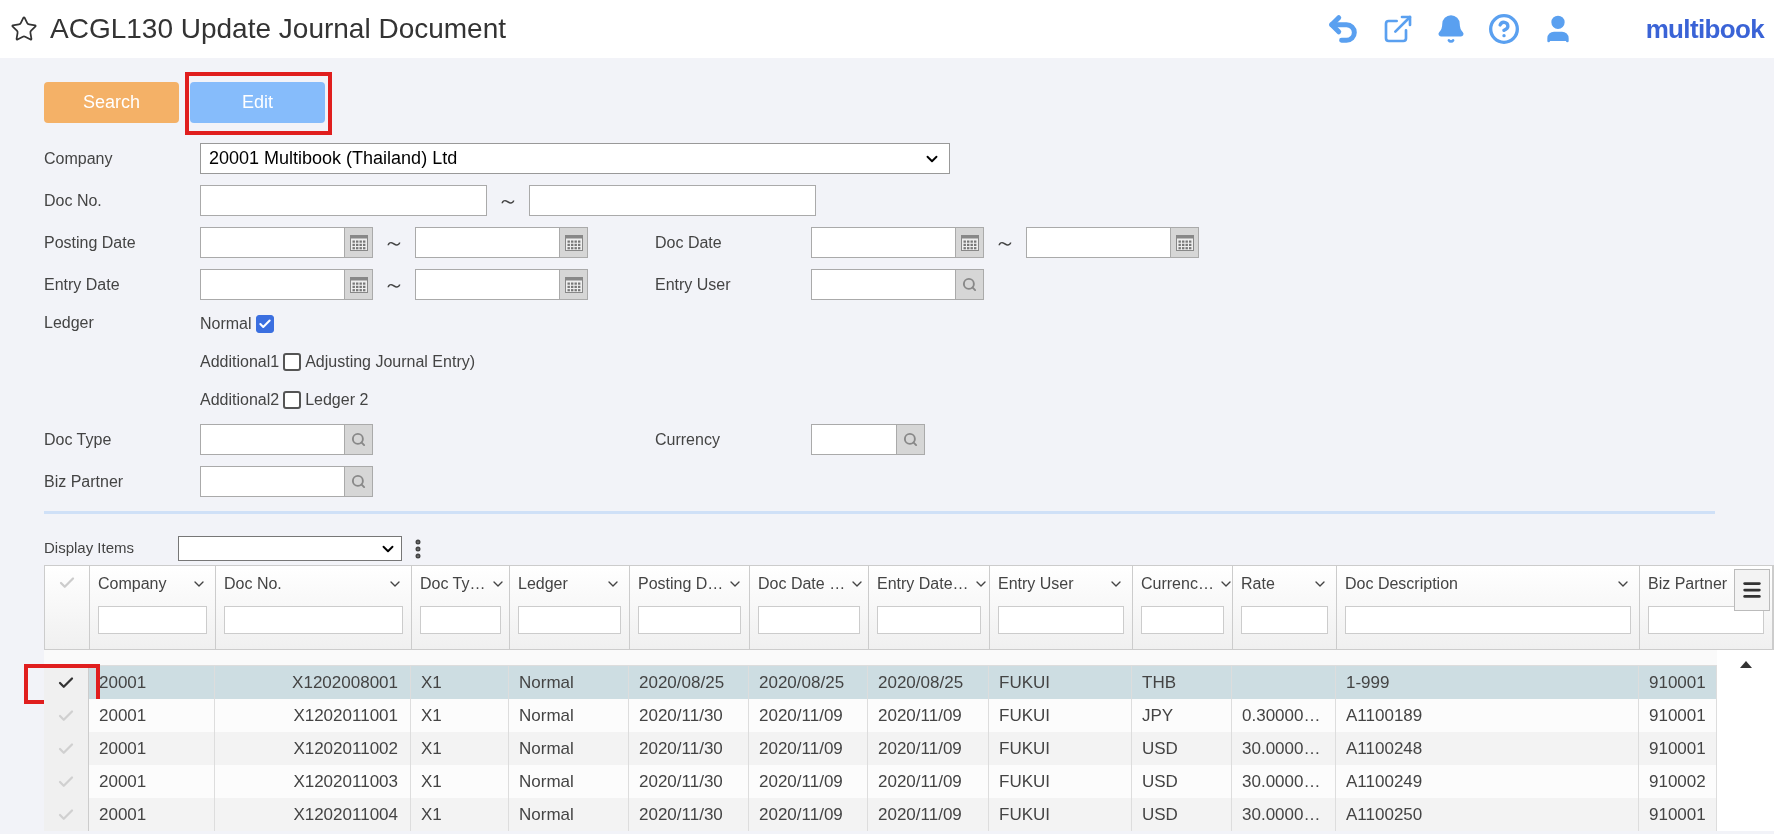 The height and width of the screenshot is (834, 1774). Describe the element at coordinates (24, 29) in the screenshot. I see `favorite-star-icon` at that location.